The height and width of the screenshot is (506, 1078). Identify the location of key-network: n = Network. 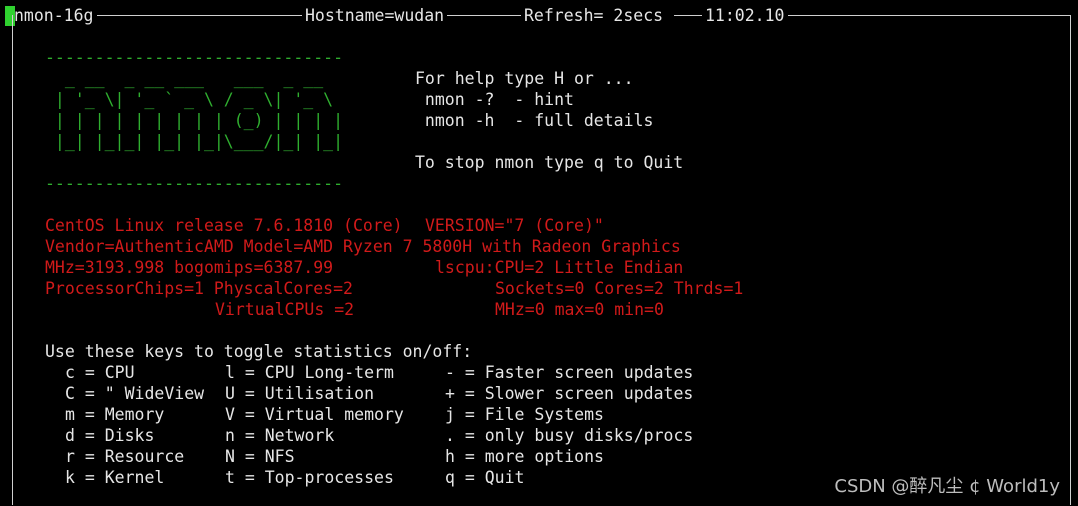
(280, 435).